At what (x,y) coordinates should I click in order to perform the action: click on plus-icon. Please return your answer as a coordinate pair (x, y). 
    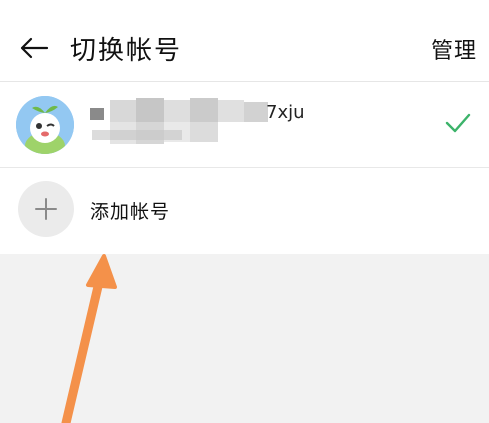
    Looking at the image, I should click on (46, 209).